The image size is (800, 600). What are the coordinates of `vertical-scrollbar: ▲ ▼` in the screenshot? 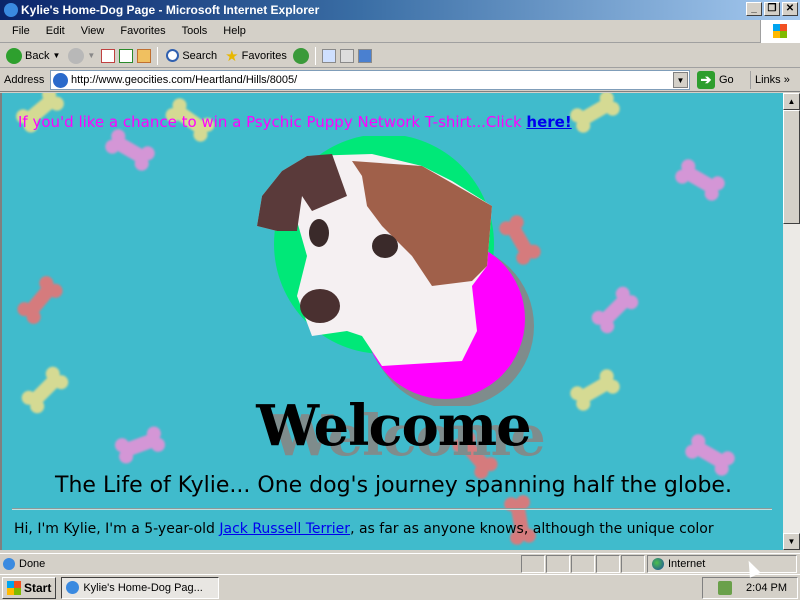 It's located at (791, 321).